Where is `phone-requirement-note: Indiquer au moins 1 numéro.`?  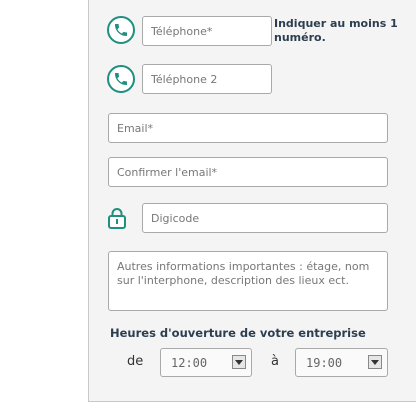 phone-requirement-note: Indiquer au moins 1 numéro. is located at coordinates (336, 30).